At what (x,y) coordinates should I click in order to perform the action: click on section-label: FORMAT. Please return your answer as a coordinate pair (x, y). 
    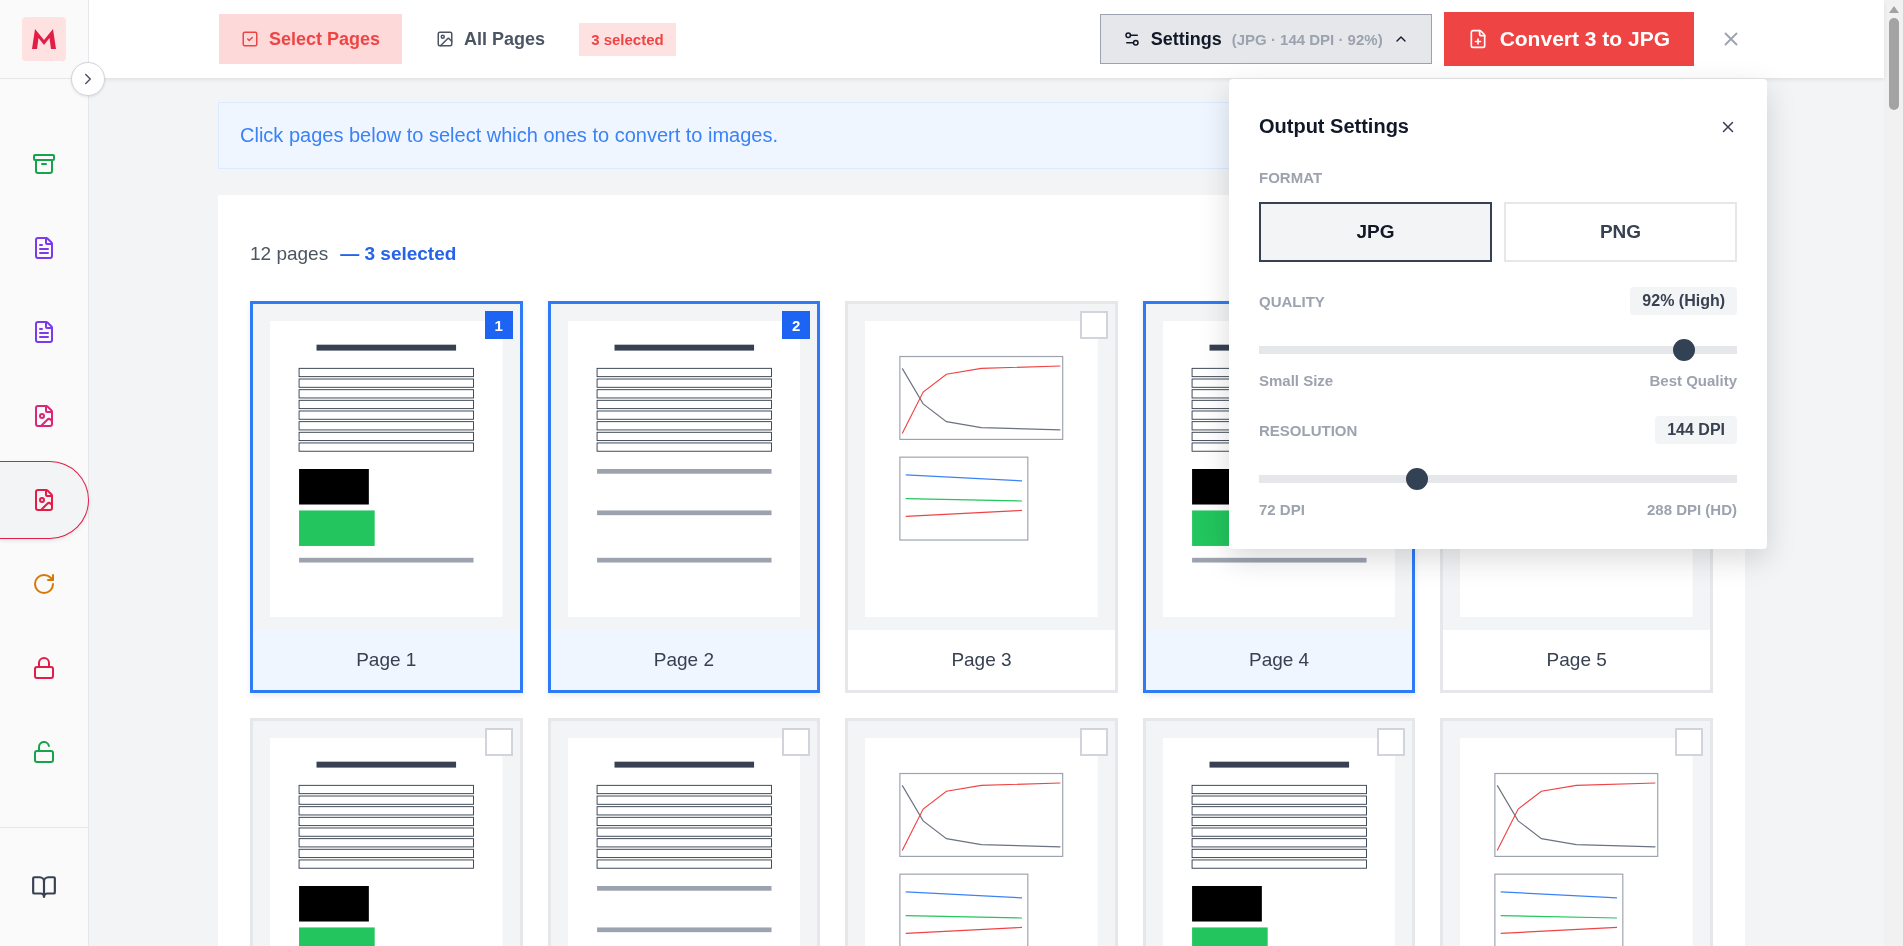
    Looking at the image, I should click on (1291, 177).